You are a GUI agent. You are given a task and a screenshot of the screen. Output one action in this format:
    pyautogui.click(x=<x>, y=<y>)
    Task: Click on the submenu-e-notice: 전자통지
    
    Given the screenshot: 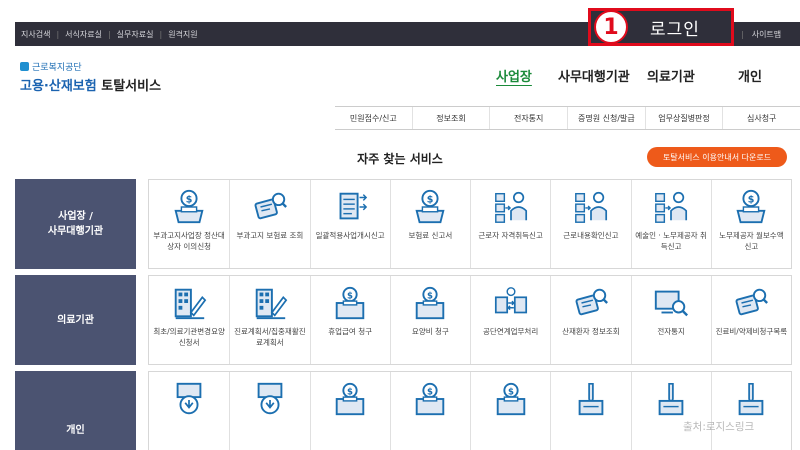 What is the action you would take?
    pyautogui.click(x=528, y=118)
    